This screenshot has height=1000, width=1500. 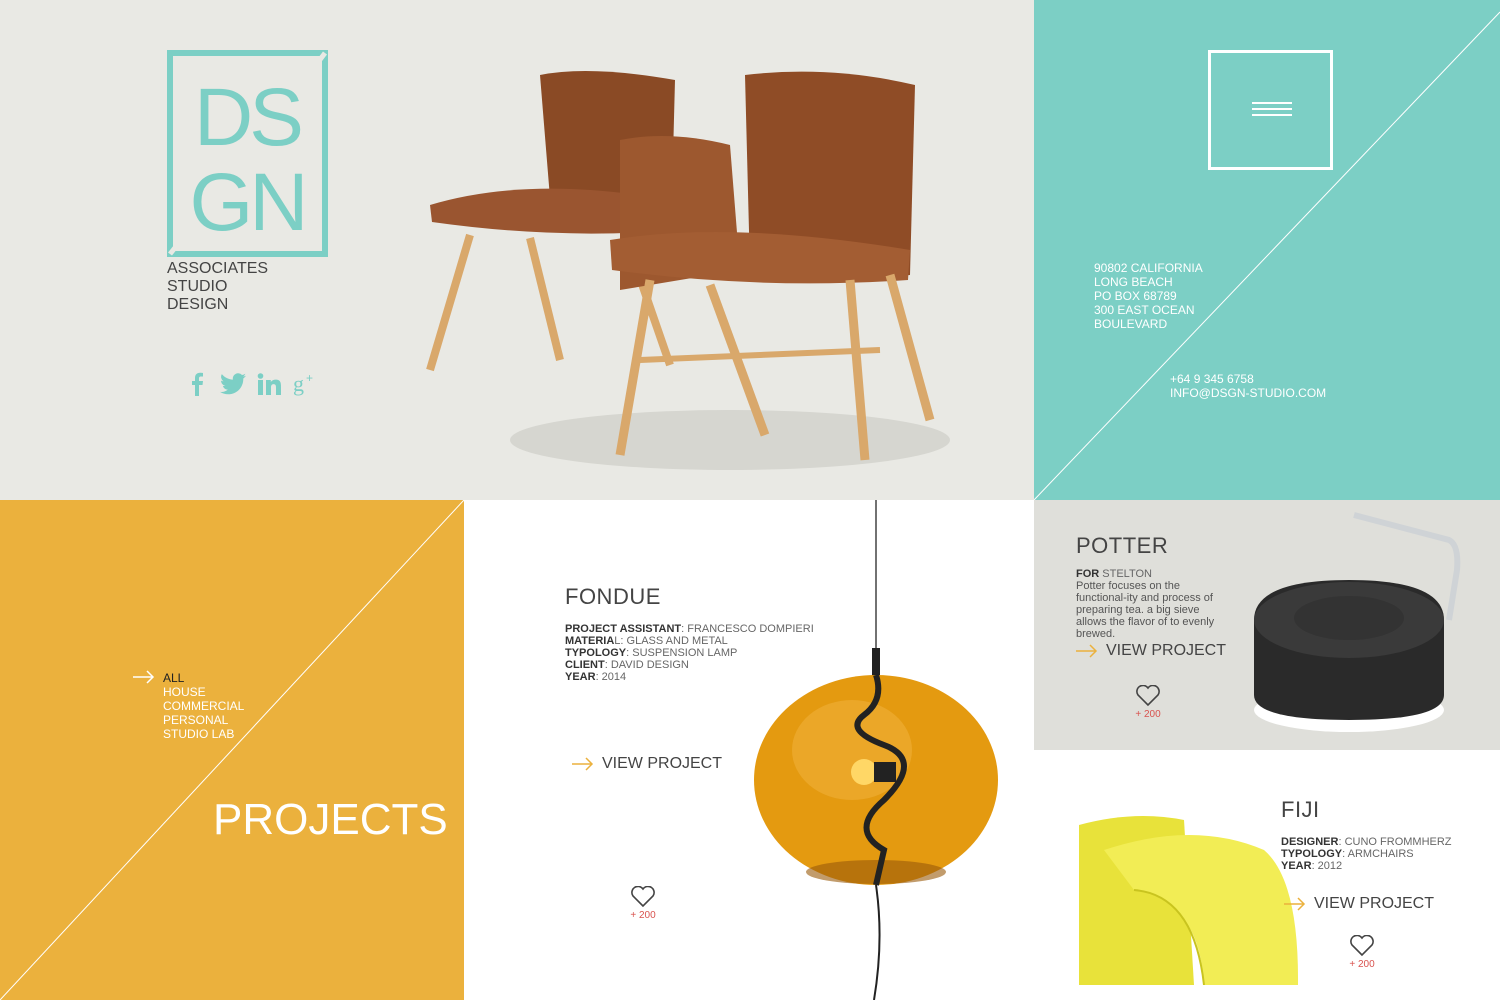 I want to click on tagline-line: STUDIO, so click(x=197, y=286).